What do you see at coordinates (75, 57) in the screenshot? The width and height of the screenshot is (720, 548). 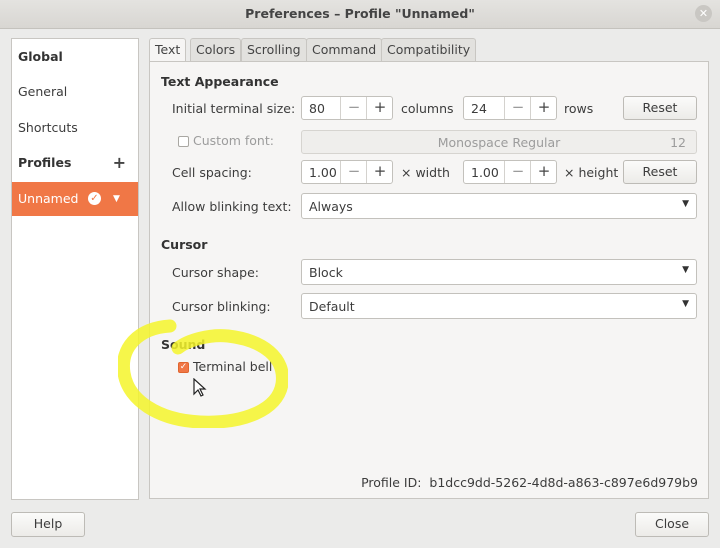 I see `sidebar-item-global: Global` at bounding box center [75, 57].